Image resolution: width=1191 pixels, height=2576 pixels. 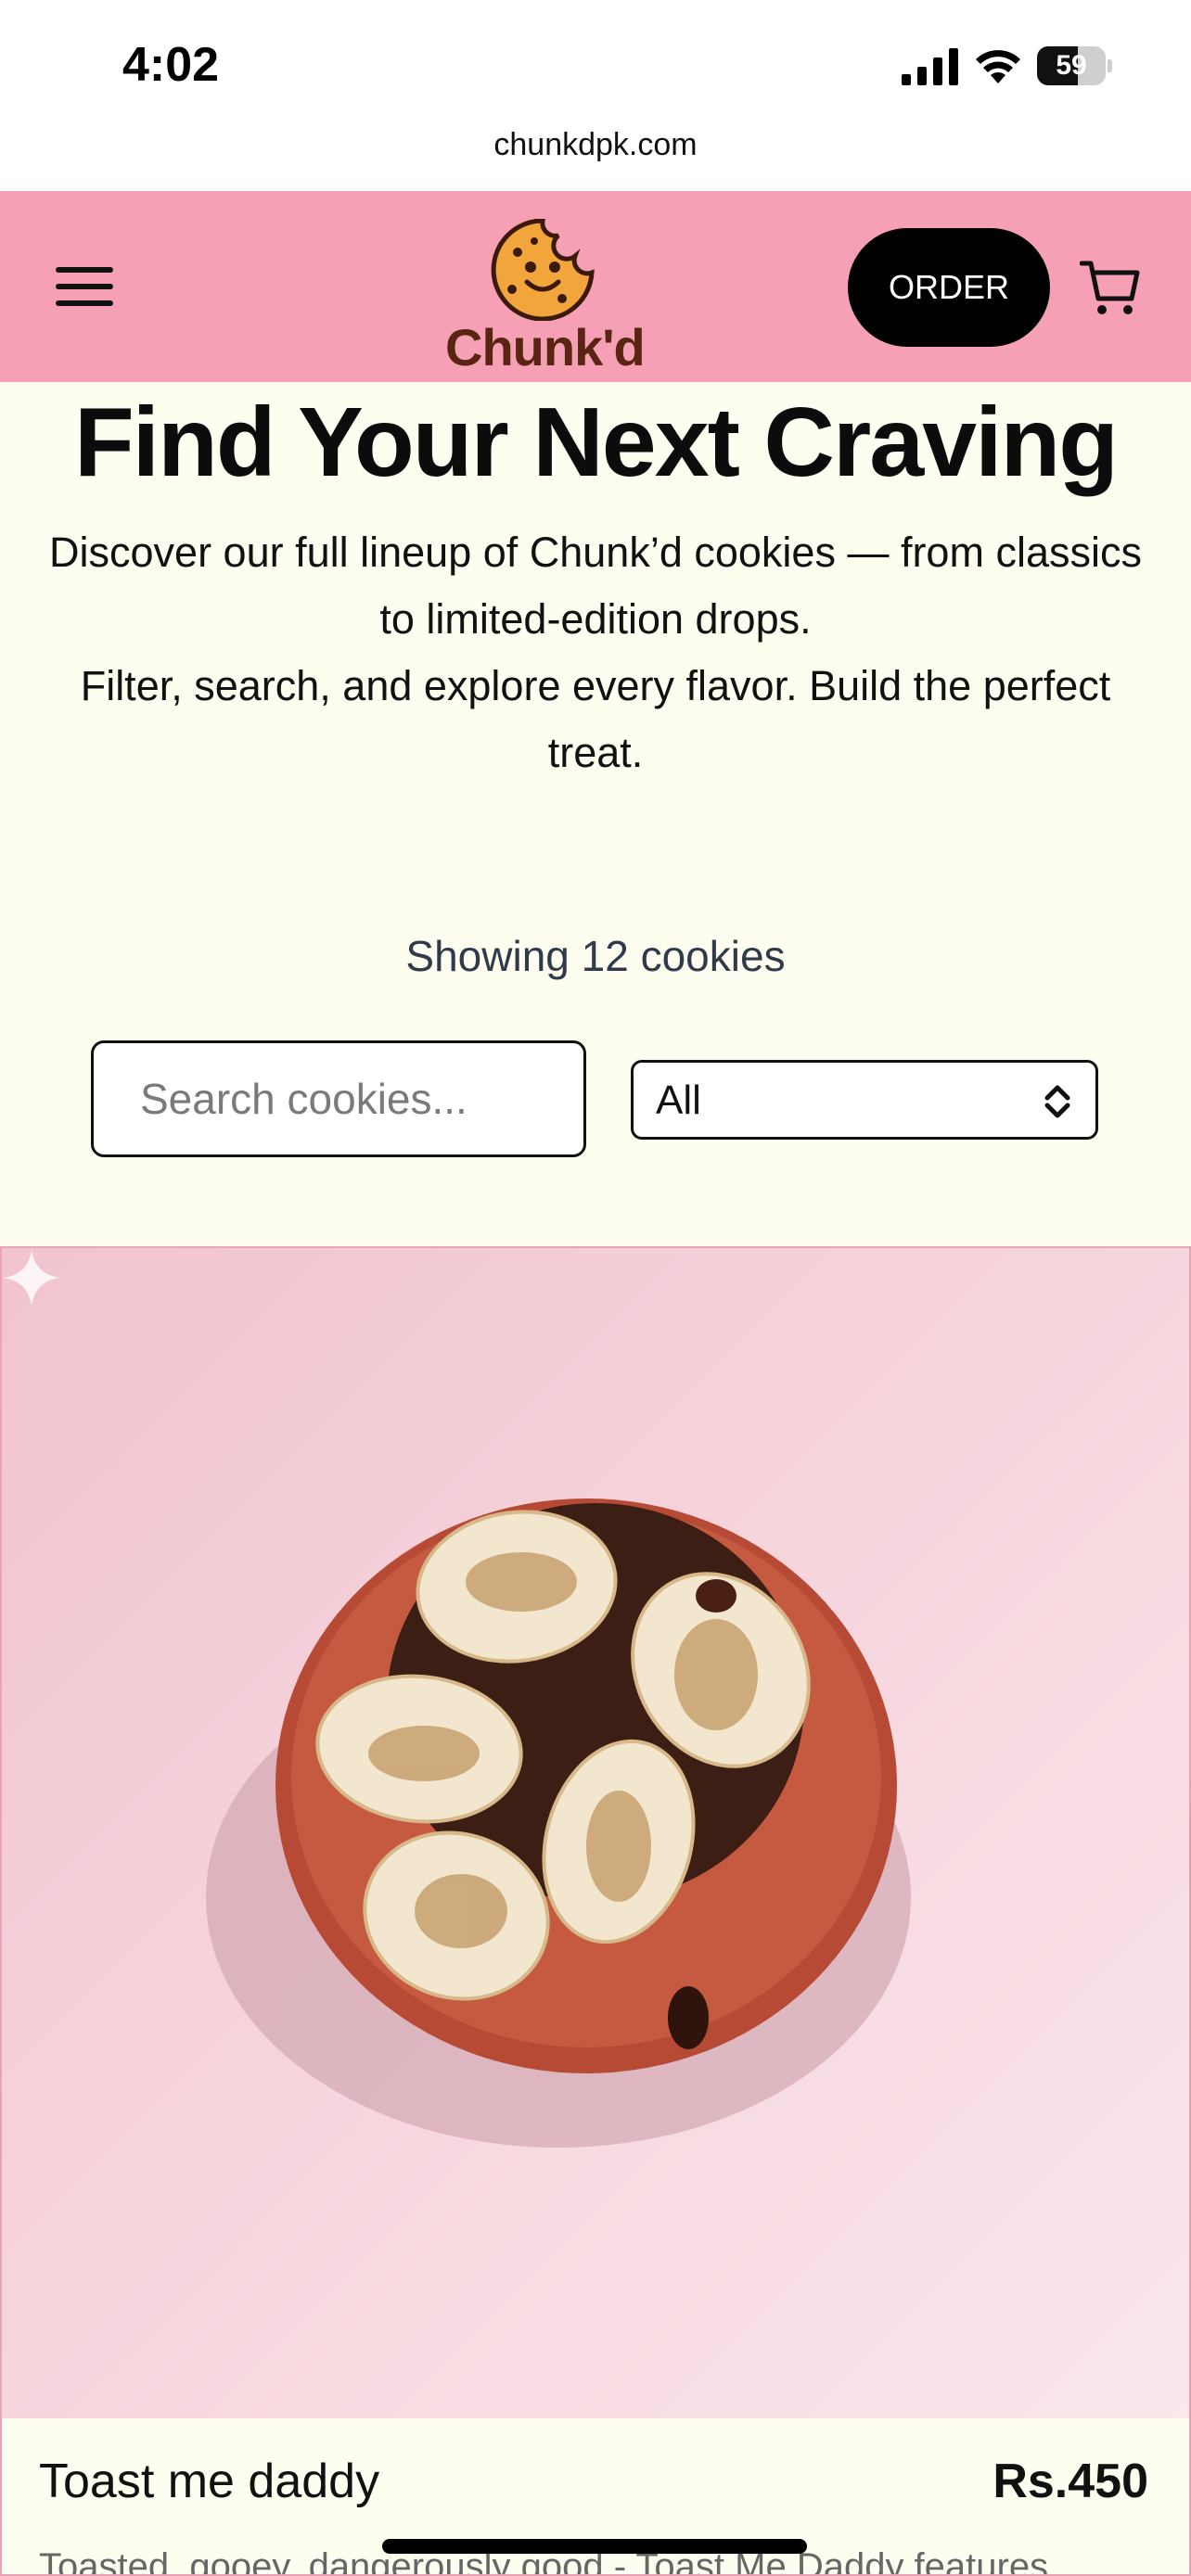 I want to click on url-bar: chunkdpk.com, so click(x=595, y=156).